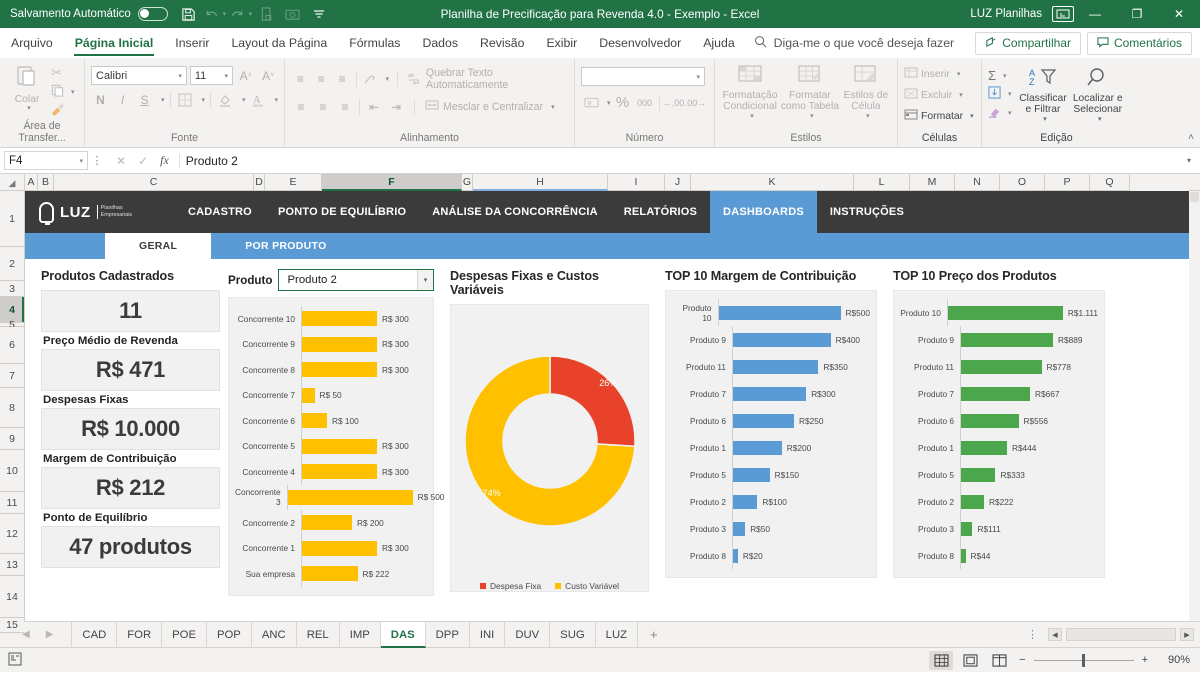 This screenshot has height=675, width=1200. Describe the element at coordinates (1145, 660) in the screenshot. I see `zoom-in-button: +` at that location.